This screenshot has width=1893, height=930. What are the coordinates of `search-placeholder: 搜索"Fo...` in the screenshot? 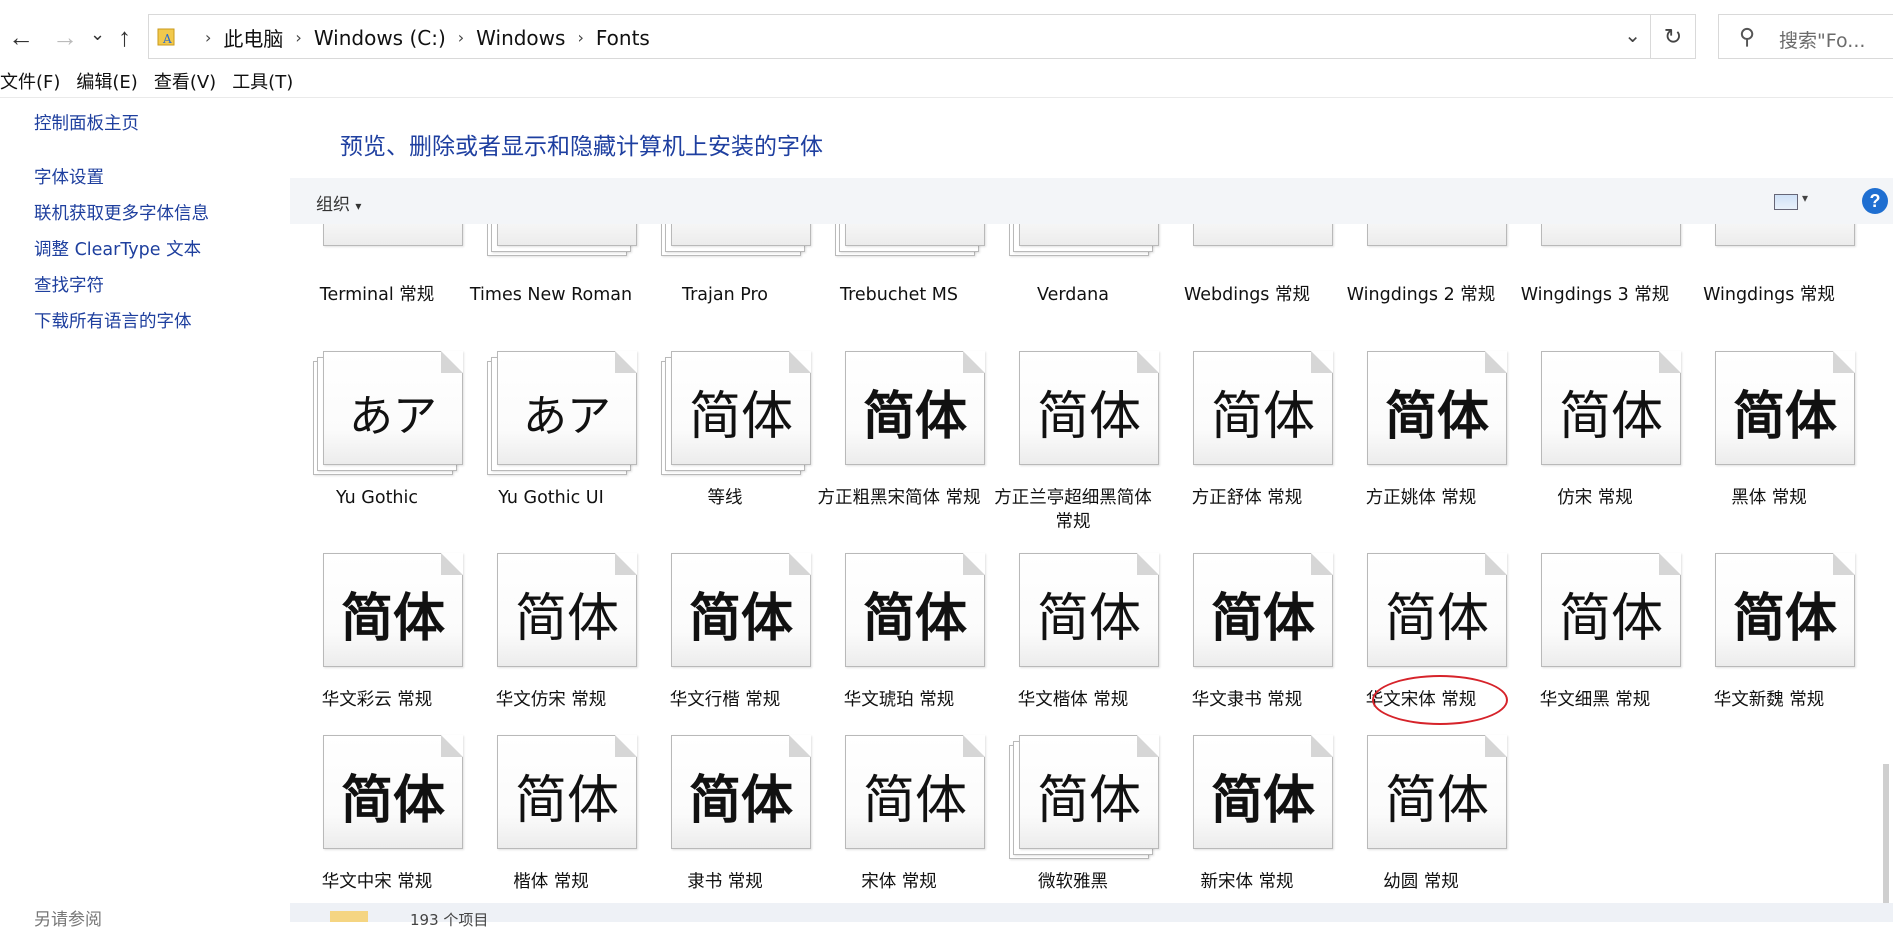 It's located at (1822, 41).